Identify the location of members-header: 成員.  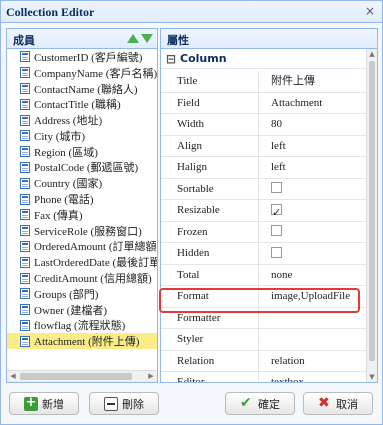
(82, 39).